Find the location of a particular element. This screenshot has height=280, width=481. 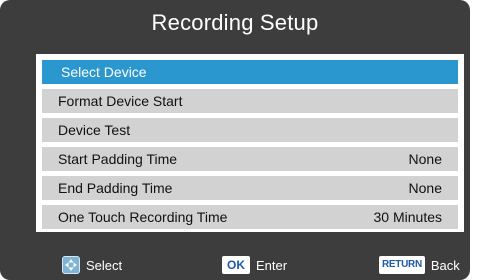

select-hint-label: Select is located at coordinates (104, 265).